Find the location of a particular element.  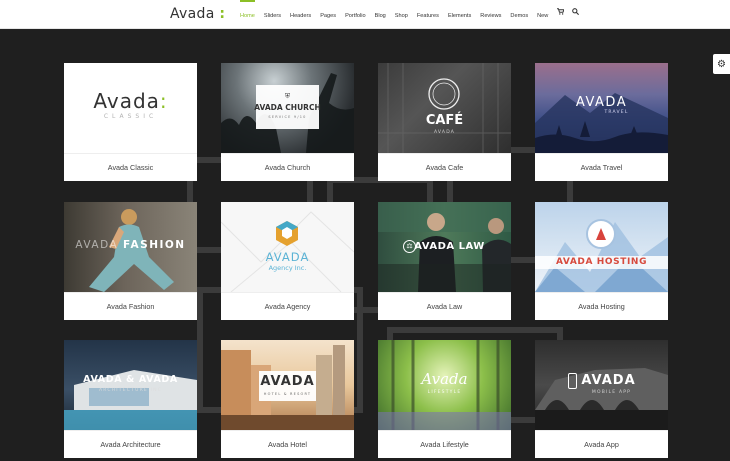

thumb-title: CAFÉ is located at coordinates (444, 120).